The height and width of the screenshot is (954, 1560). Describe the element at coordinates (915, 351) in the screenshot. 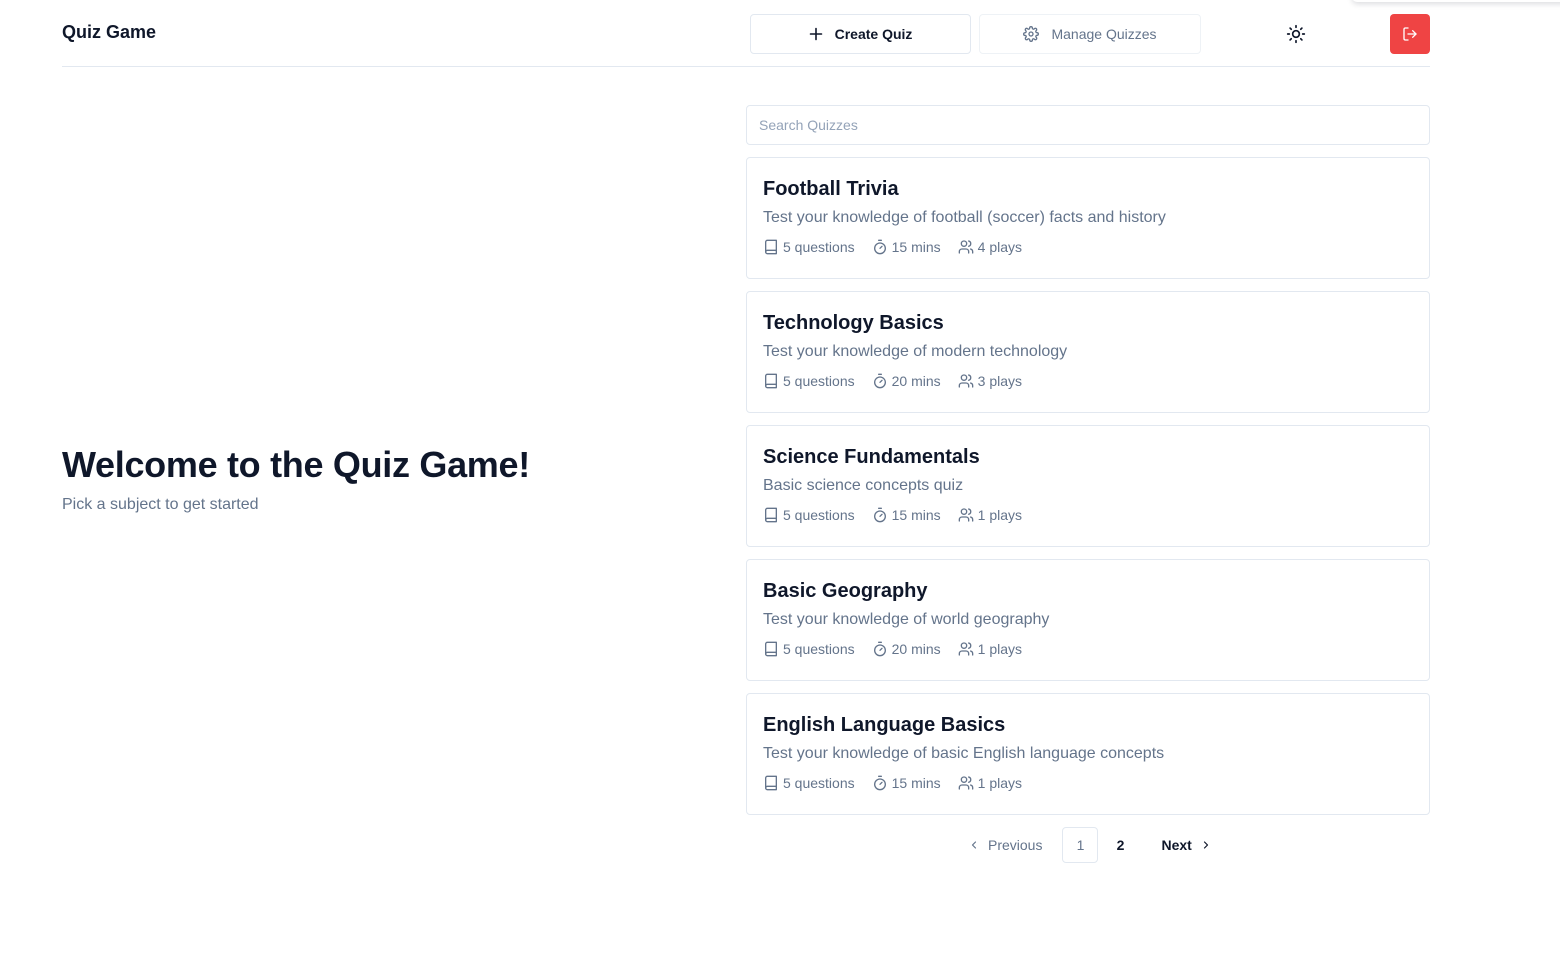

I see `quiz-description: Test your knowledge of modern technology` at that location.